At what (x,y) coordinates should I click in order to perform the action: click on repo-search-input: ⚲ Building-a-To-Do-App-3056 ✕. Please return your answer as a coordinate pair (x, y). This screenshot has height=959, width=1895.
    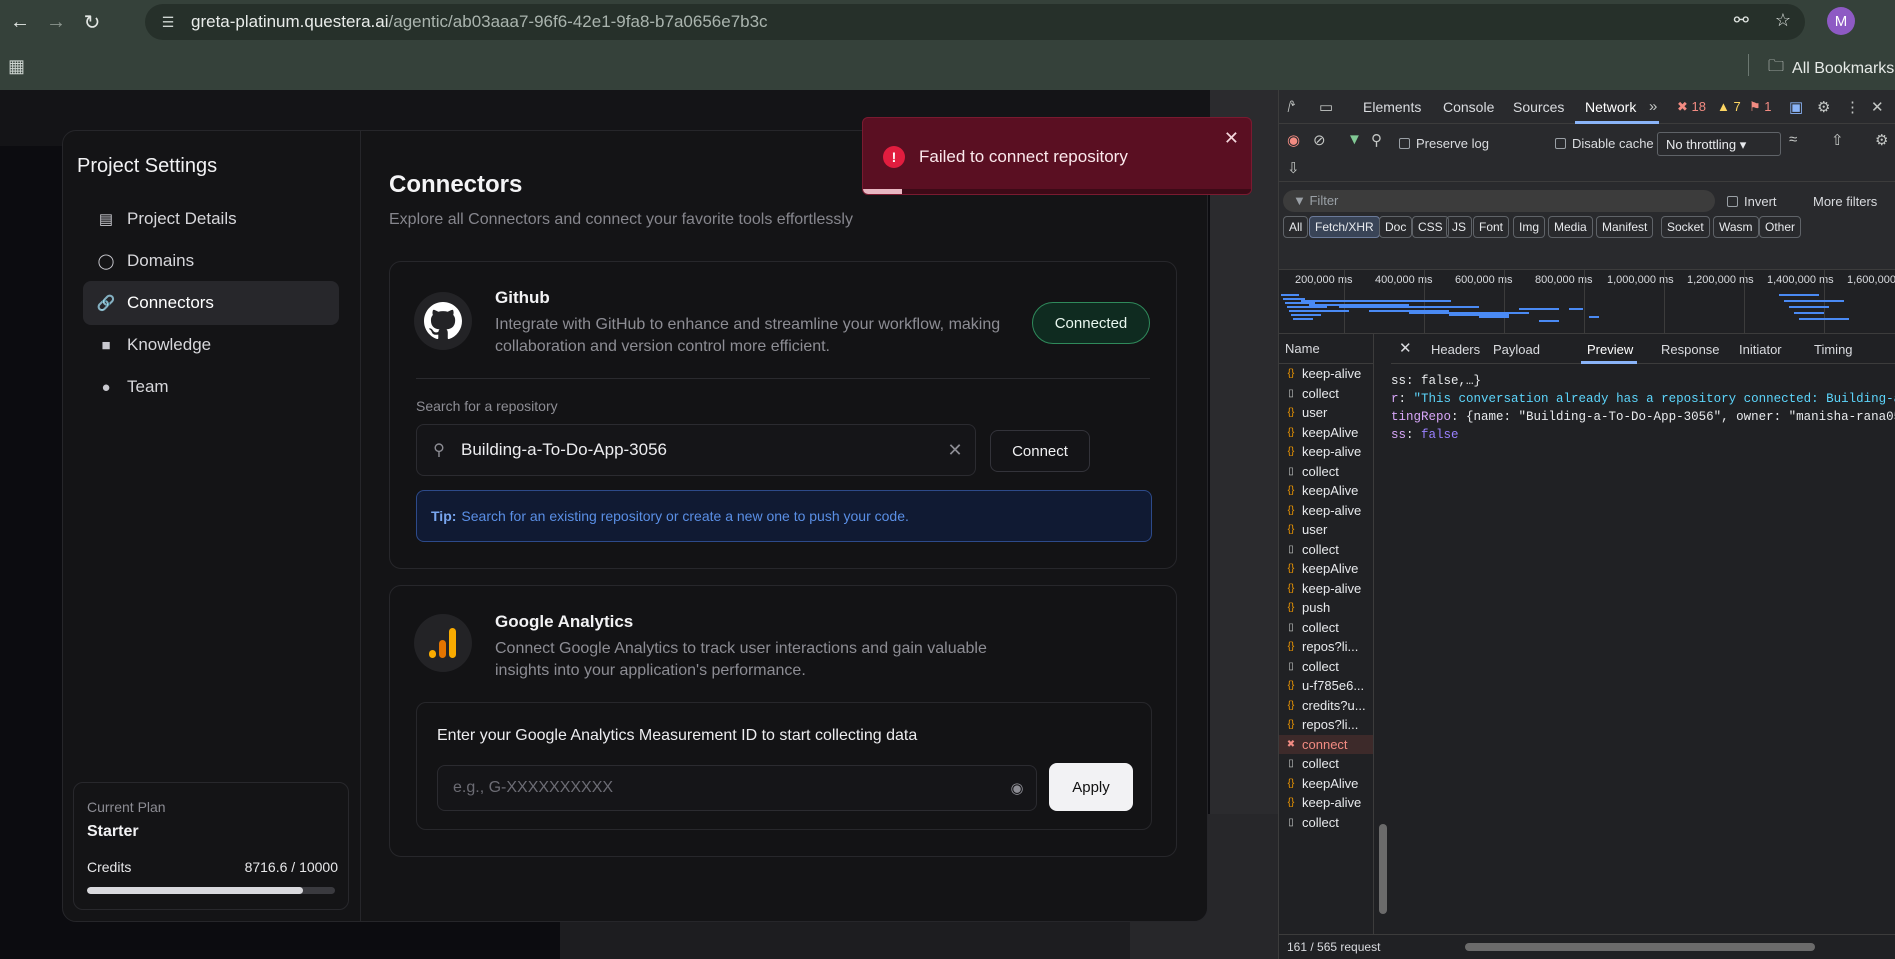
    Looking at the image, I should click on (696, 450).